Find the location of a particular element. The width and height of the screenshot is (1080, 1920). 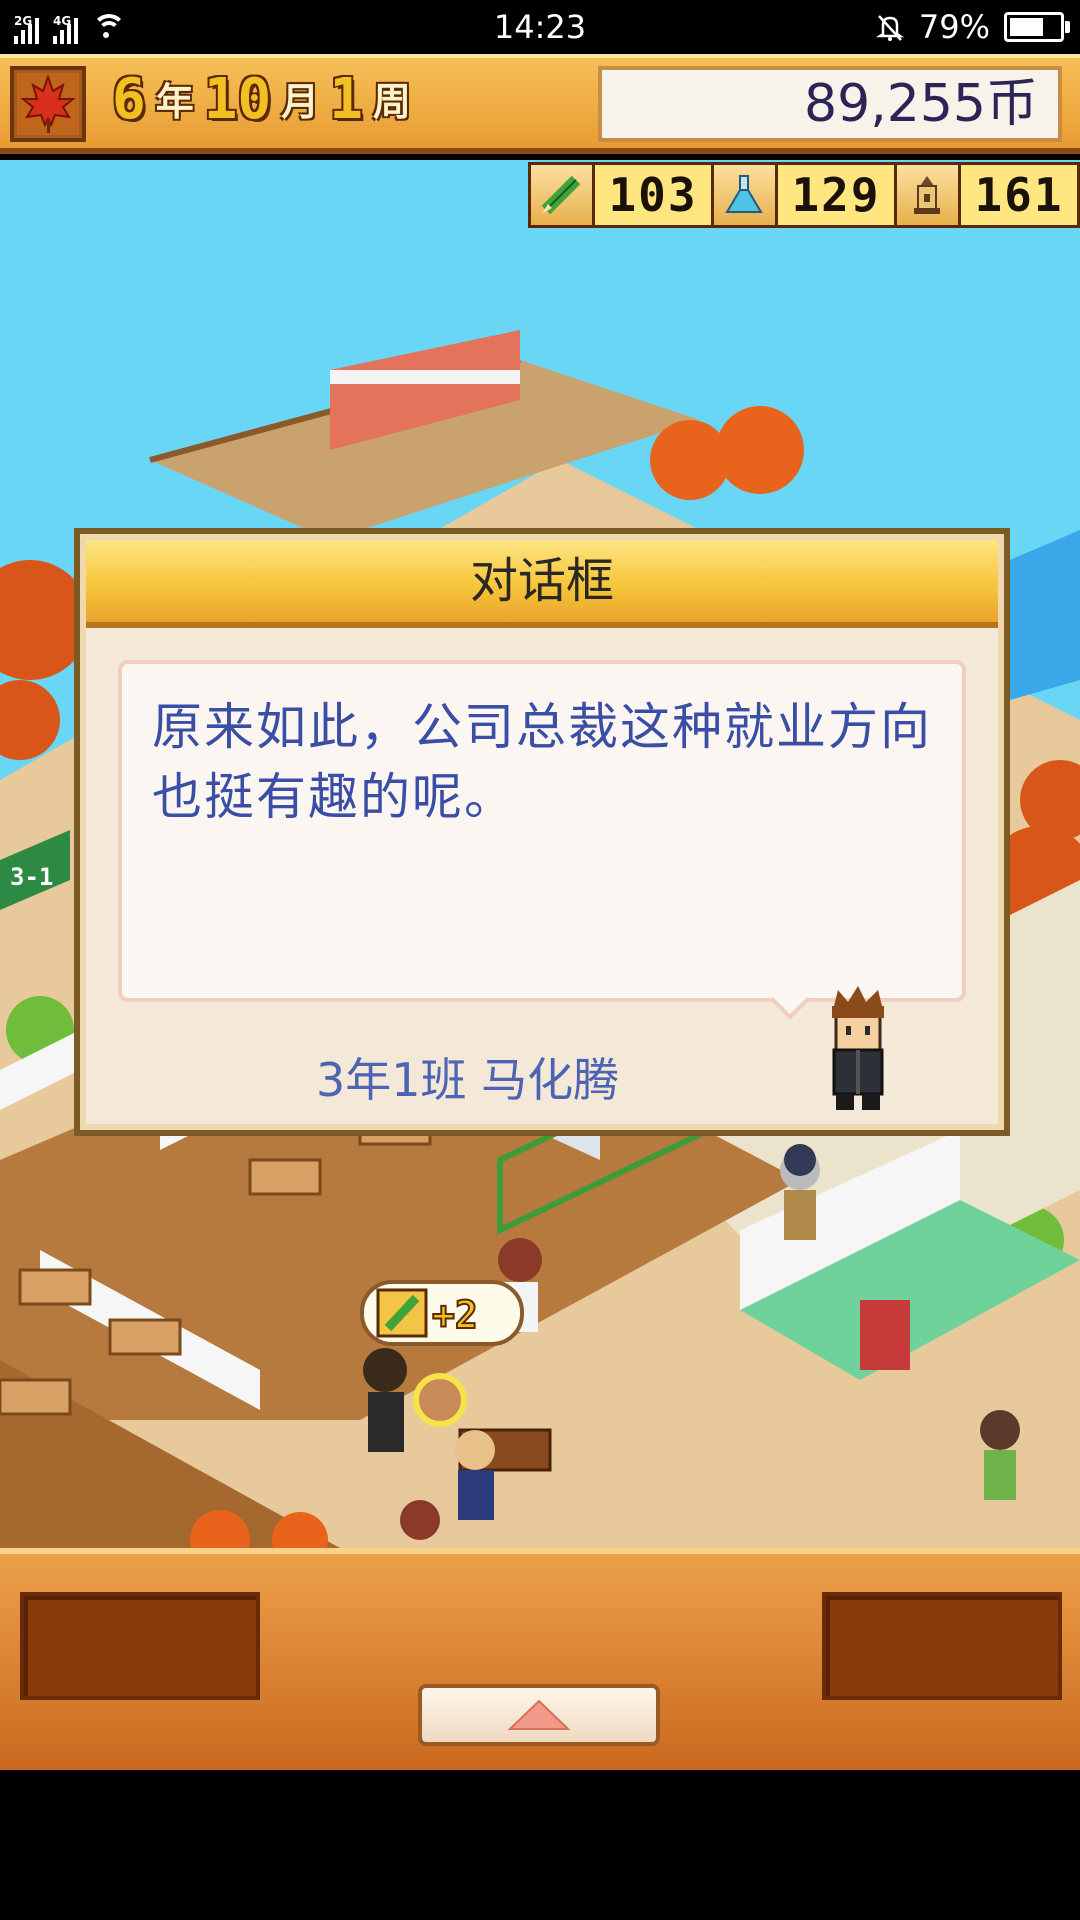

bottom-menu-panel is located at coordinates (540, 1659).